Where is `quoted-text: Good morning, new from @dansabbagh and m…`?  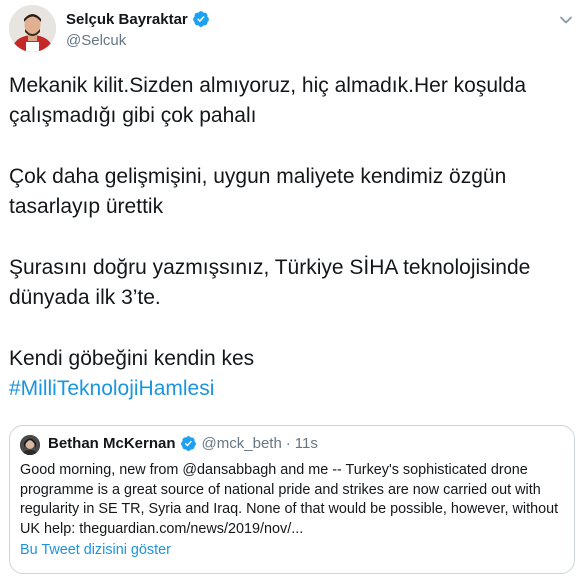 quoted-text: Good morning, new from @dansabbagh and m… is located at coordinates (289, 499).